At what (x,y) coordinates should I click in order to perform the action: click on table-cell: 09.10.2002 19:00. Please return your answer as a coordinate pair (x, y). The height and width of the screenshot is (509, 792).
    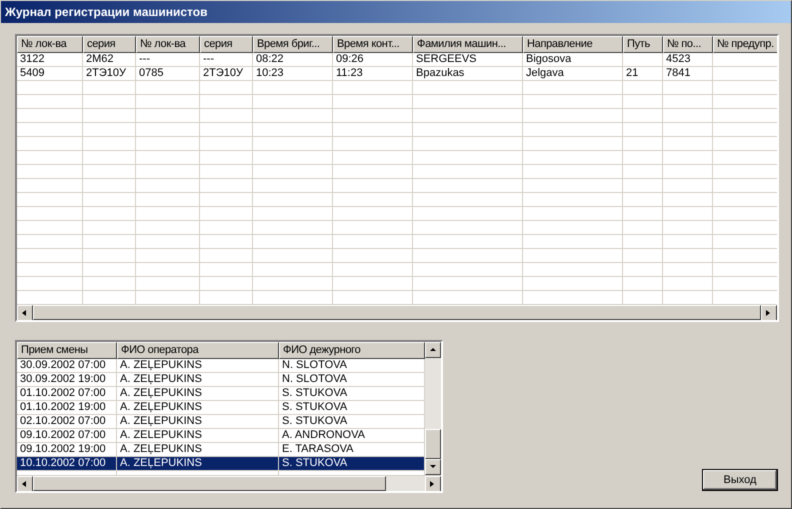
    Looking at the image, I should click on (66, 449).